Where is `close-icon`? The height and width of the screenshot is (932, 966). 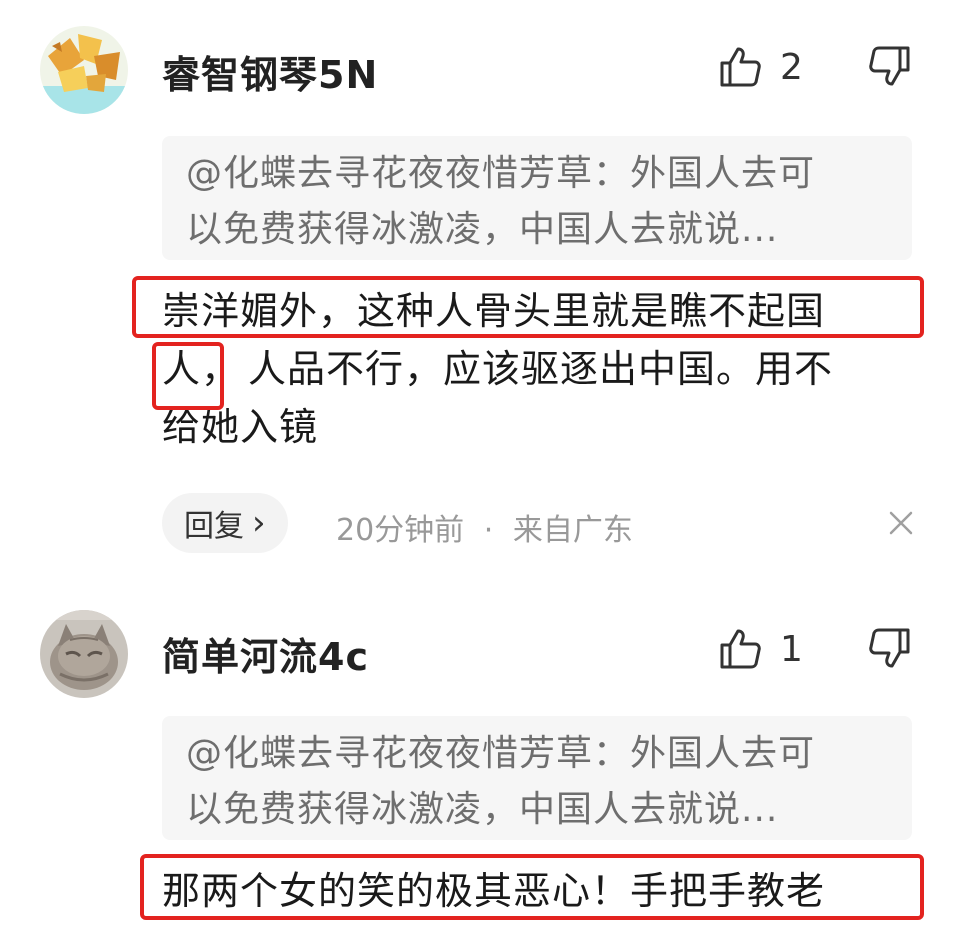
close-icon is located at coordinates (901, 523).